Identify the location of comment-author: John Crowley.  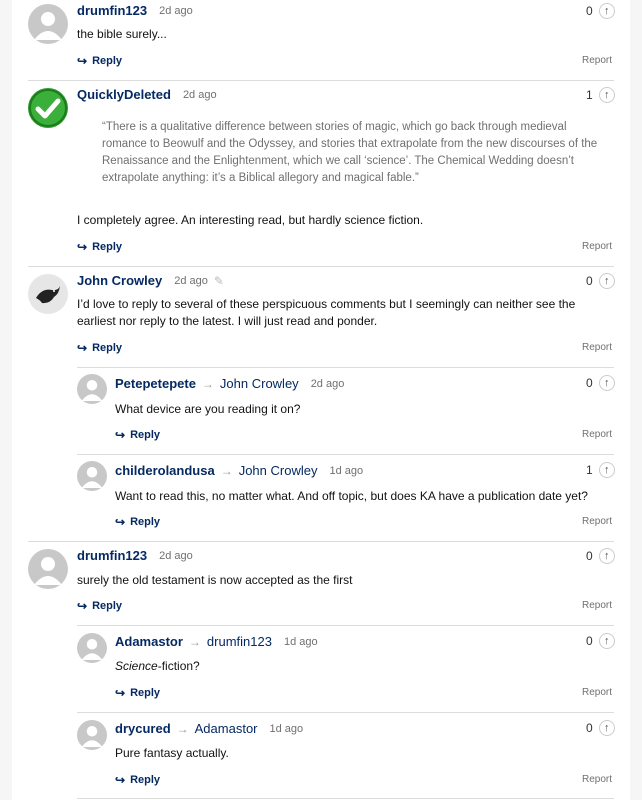
(119, 280).